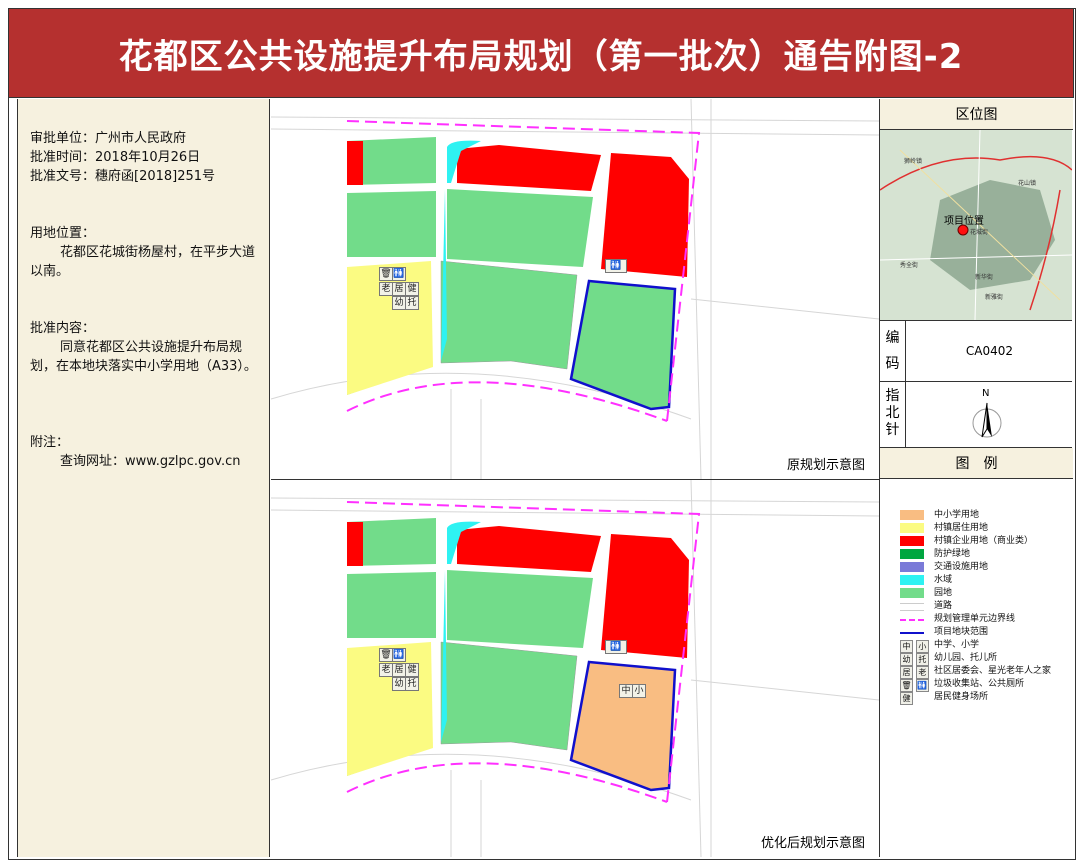 The image size is (1090, 868). Describe the element at coordinates (986, 393) in the screenshot. I see `north-letter: N` at that location.